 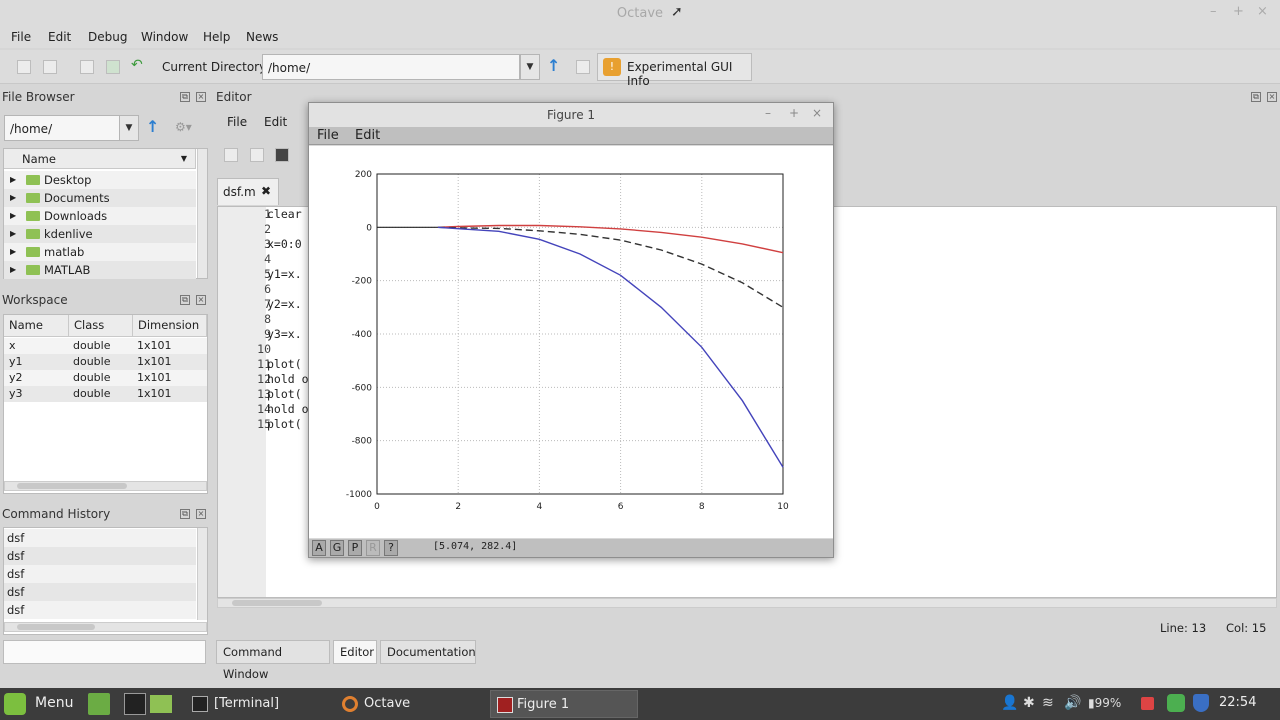 I want to click on close-icon: ×, so click(x=1262, y=11).